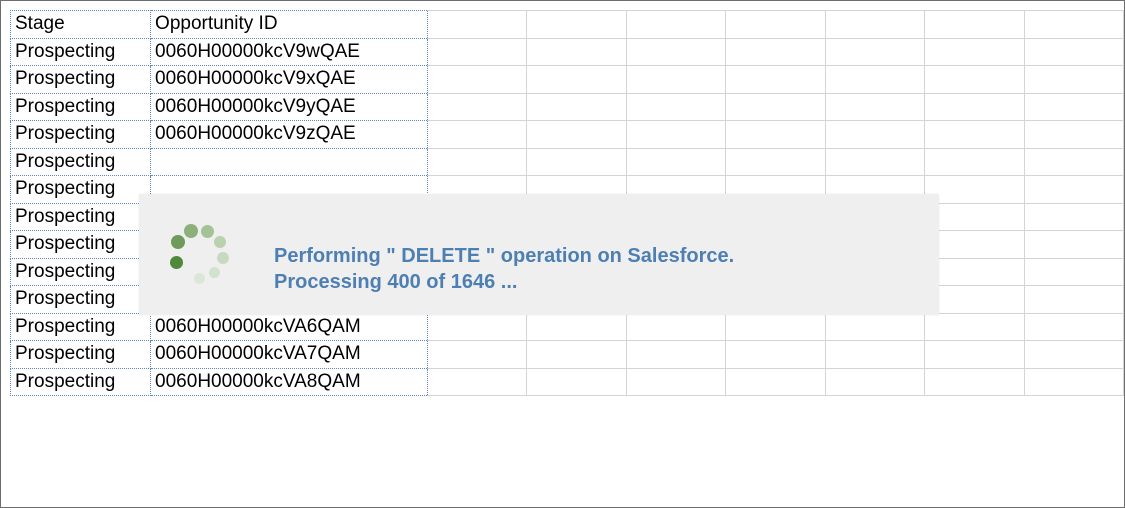  I want to click on opportunity-id-cell: 0060H00000kcV9zQAE, so click(289, 134).